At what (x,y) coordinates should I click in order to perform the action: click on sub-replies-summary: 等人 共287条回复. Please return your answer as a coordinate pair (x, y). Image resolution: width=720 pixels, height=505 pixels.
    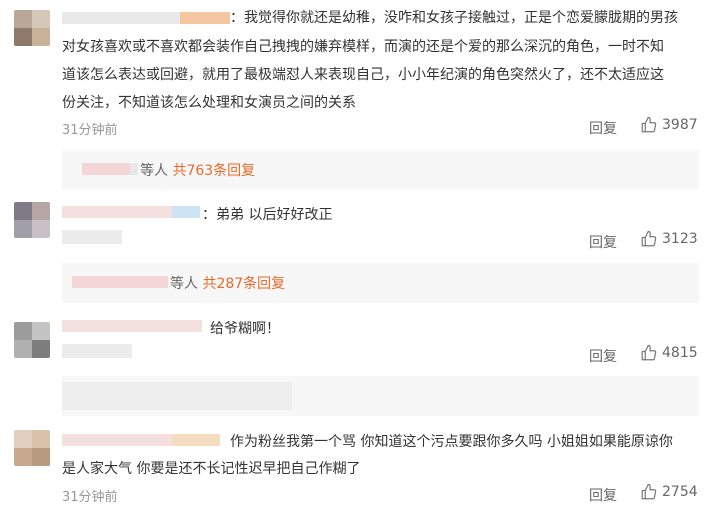
    Looking at the image, I should click on (227, 283).